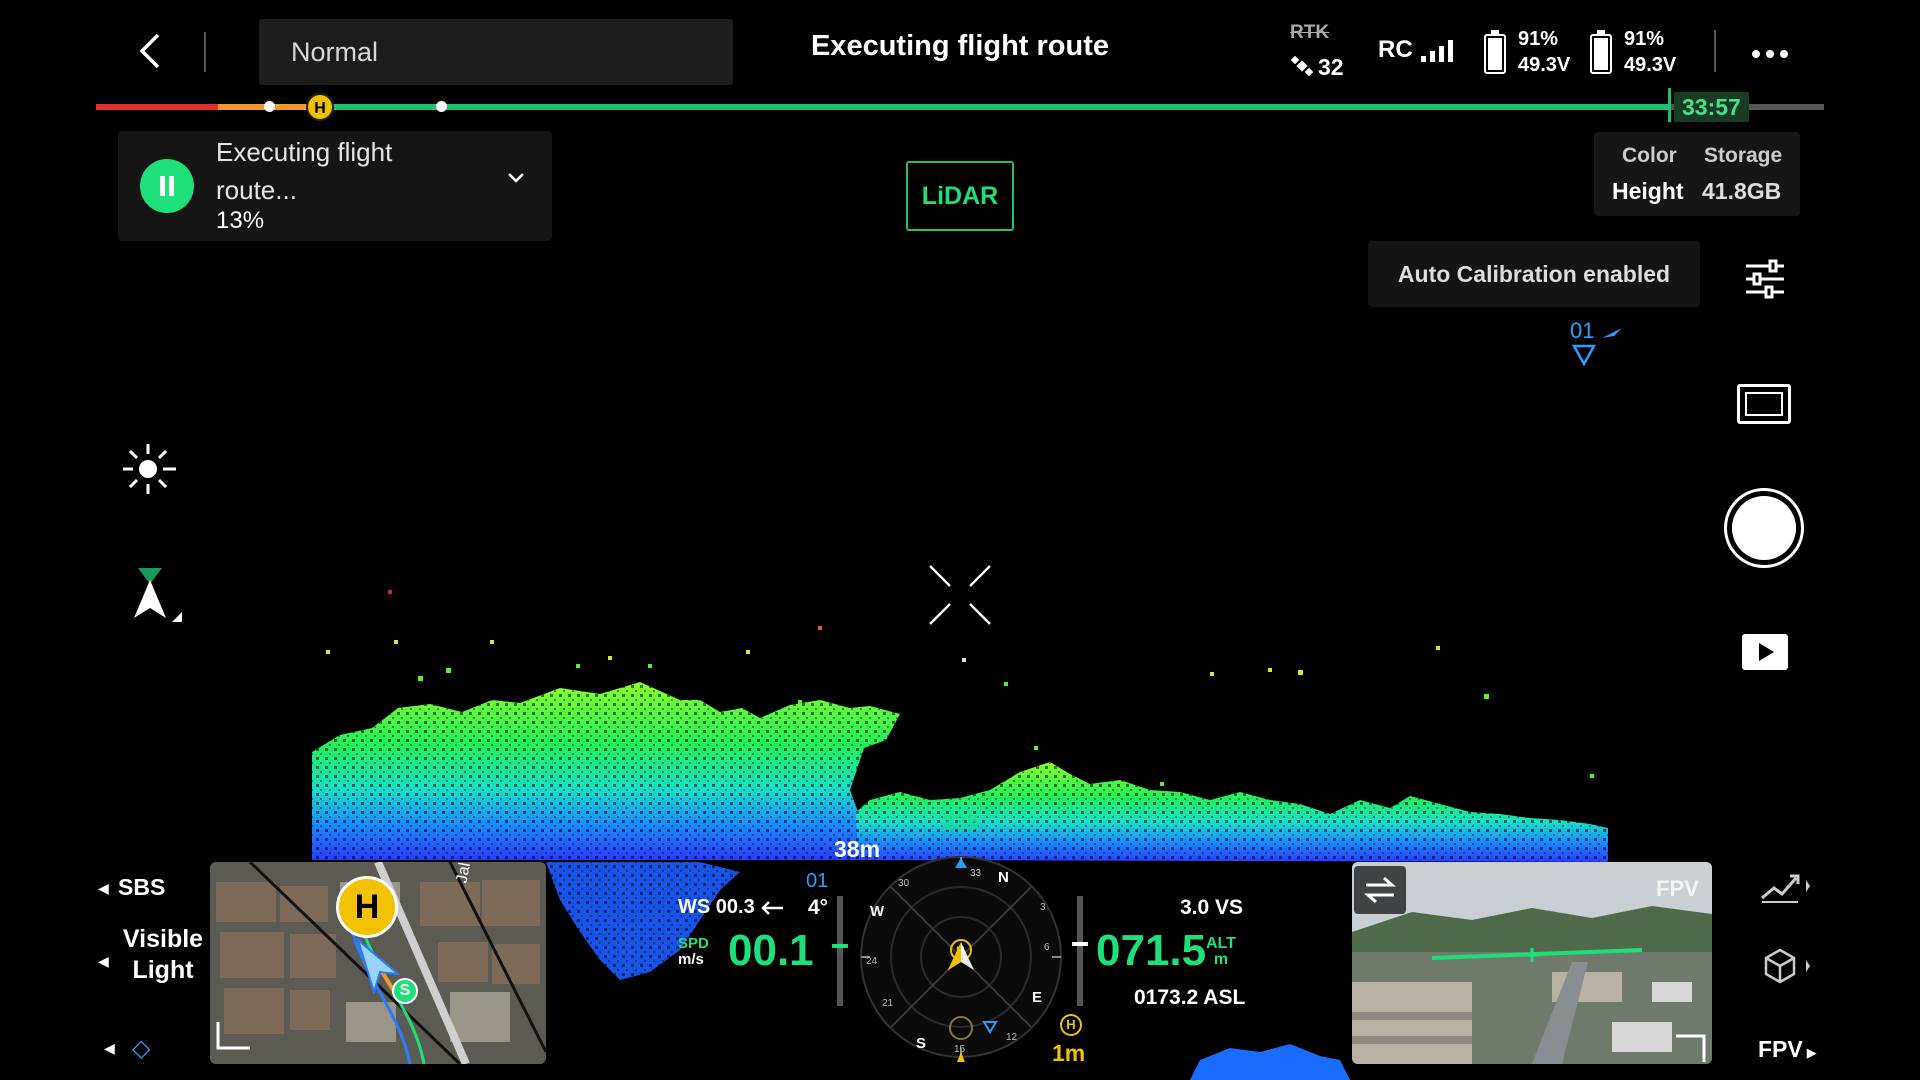 This screenshot has height=1080, width=1920. Describe the element at coordinates (1151, 950) in the screenshot. I see `altitude-value: 071.5` at that location.